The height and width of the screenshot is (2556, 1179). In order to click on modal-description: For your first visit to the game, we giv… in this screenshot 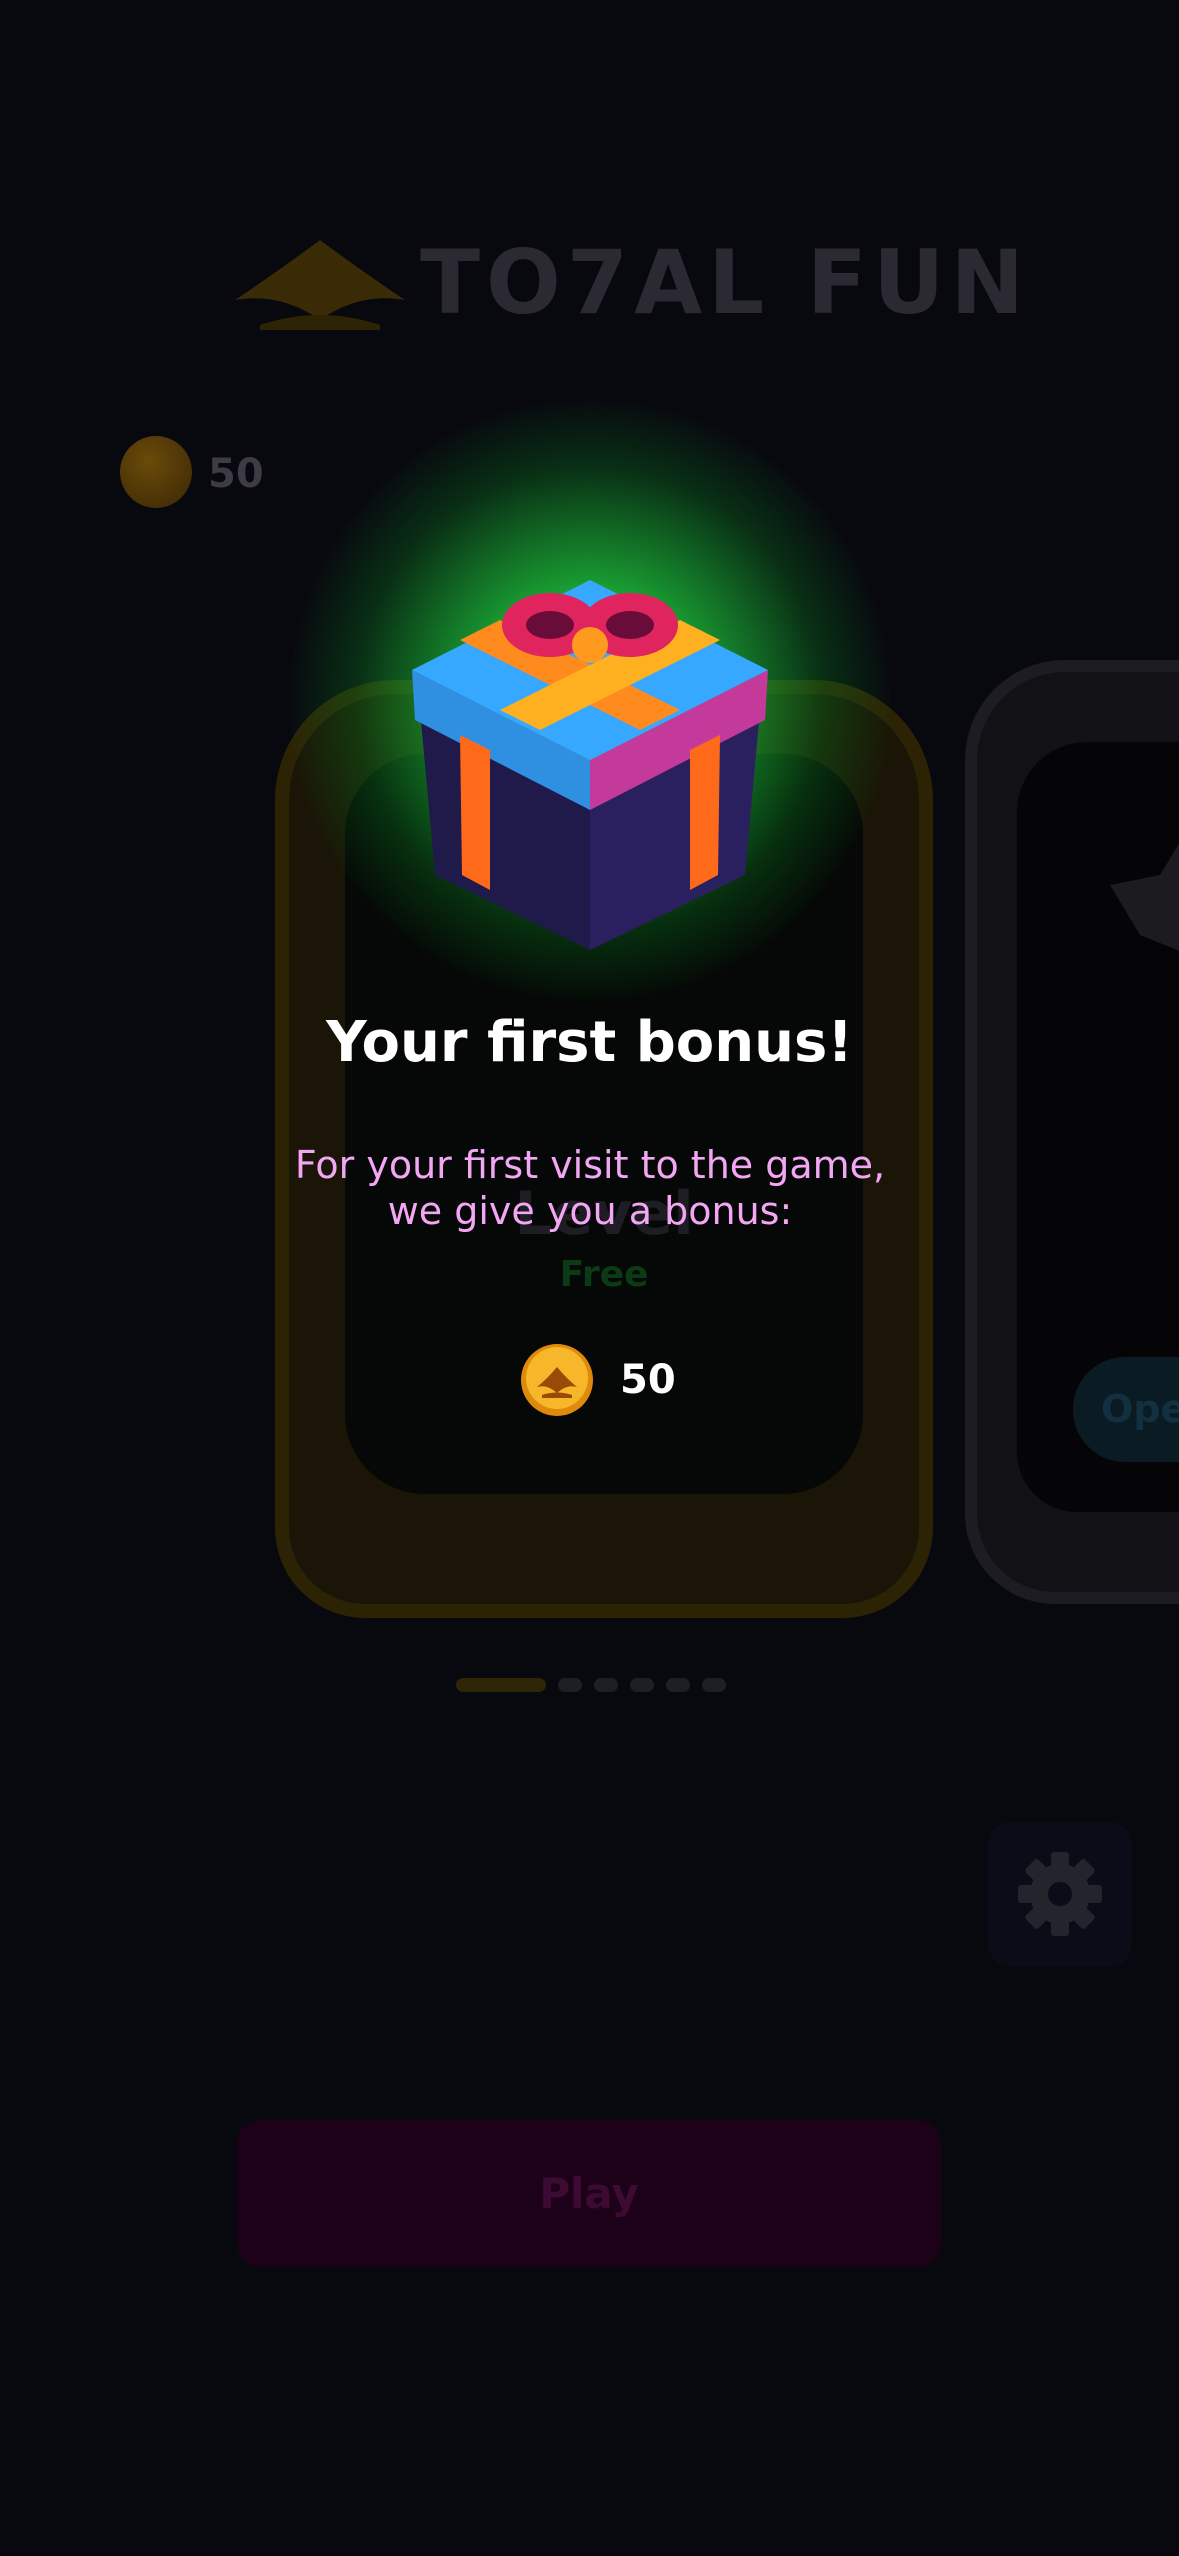, I will do `click(590, 1188)`.